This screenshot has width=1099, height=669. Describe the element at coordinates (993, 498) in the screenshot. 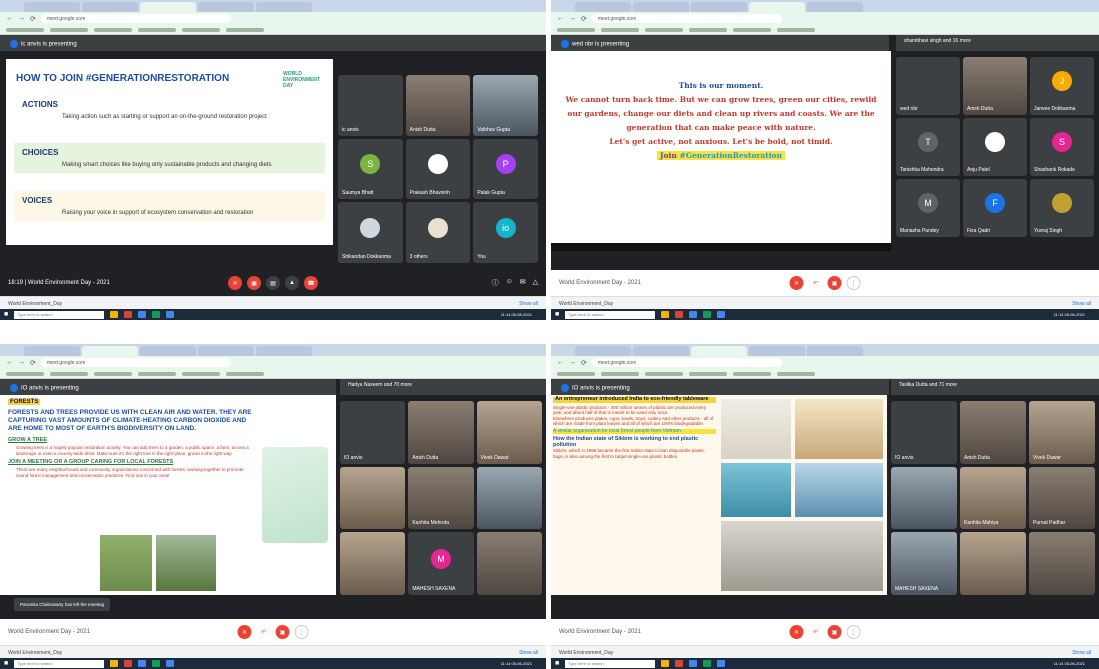

I see `participant-tile: Kanhita Mahiya` at that location.